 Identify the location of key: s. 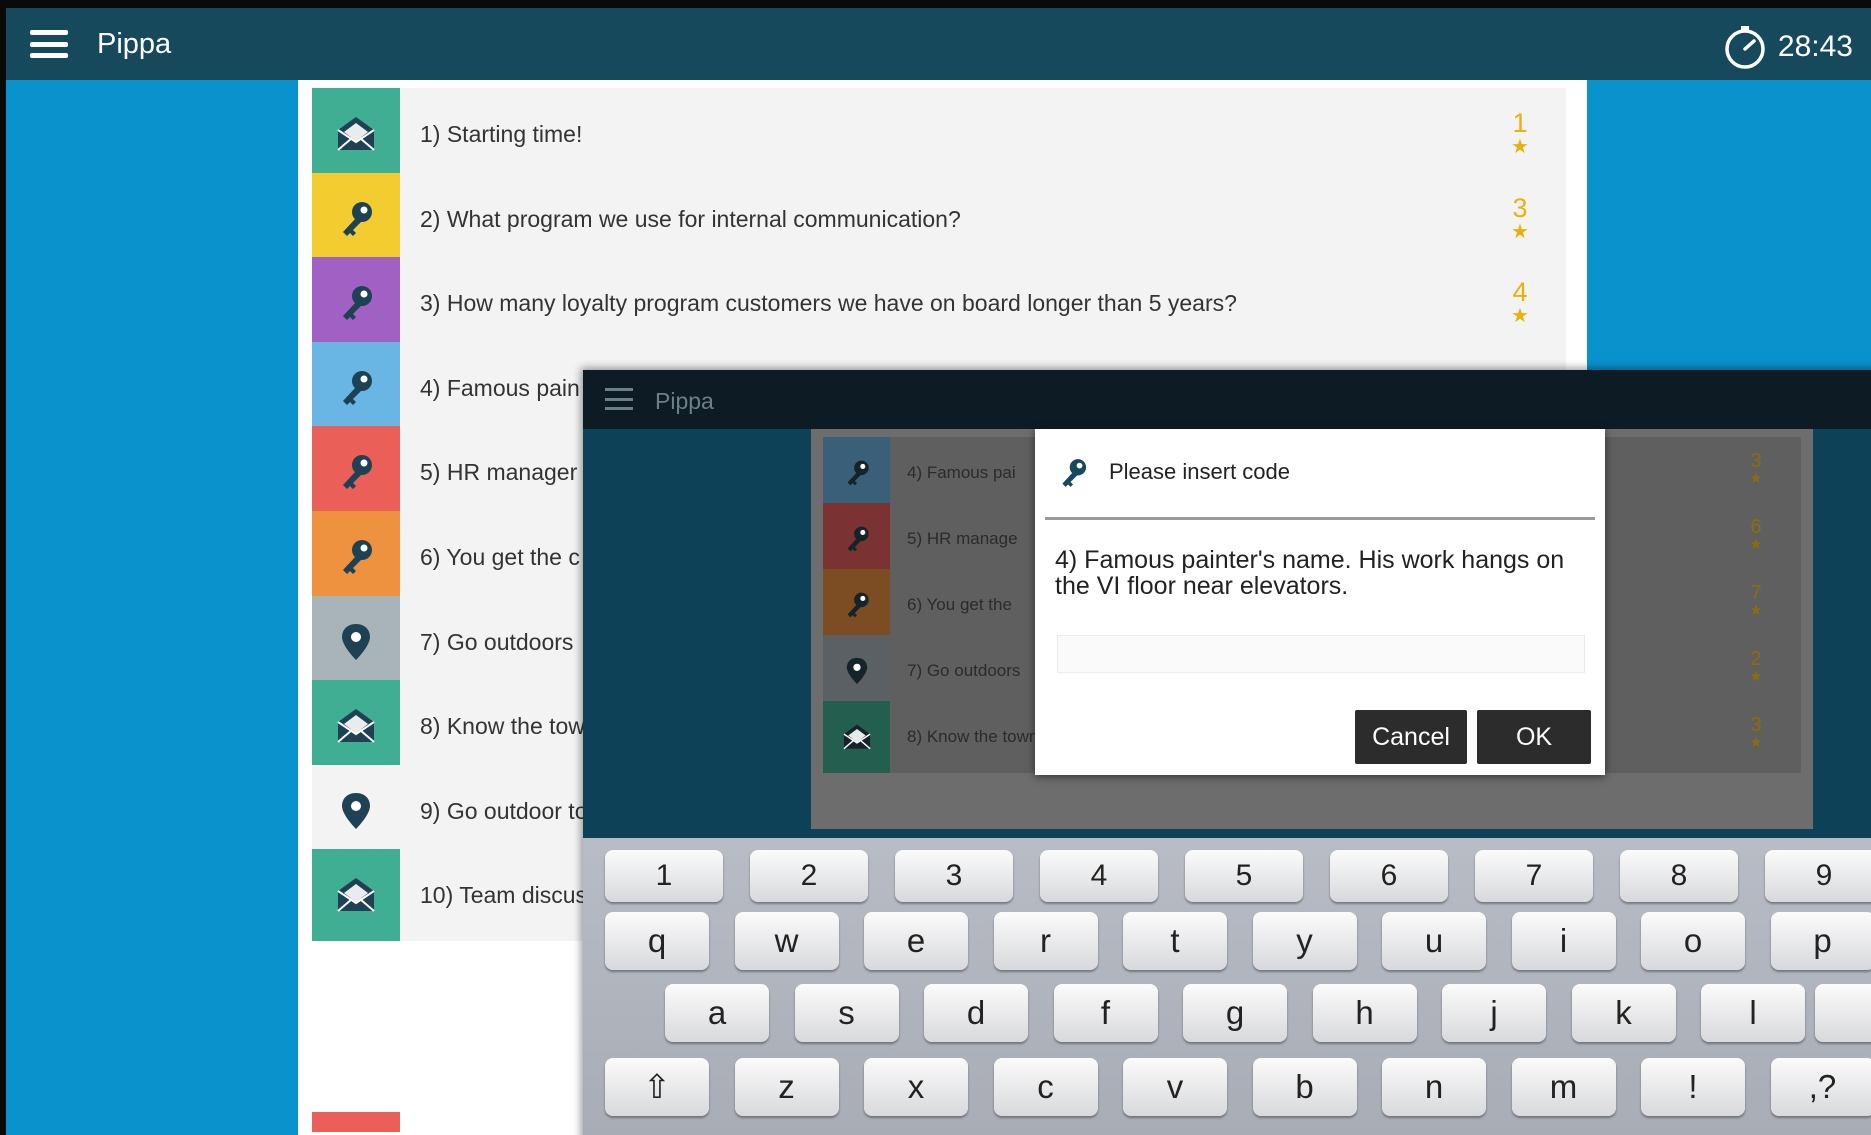
(846, 1013).